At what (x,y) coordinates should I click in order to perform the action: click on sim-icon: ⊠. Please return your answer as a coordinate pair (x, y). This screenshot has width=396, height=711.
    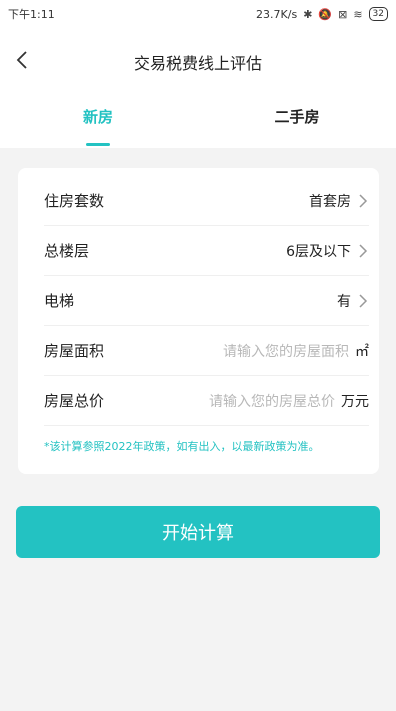
    Looking at the image, I should click on (343, 14).